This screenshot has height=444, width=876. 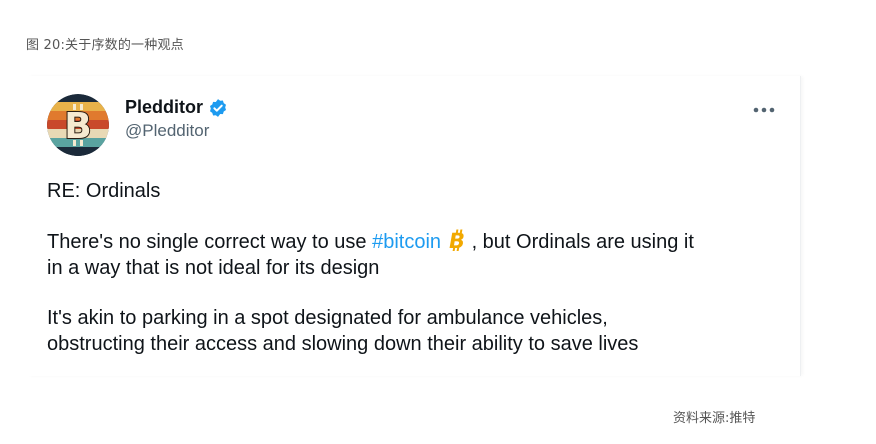 I want to click on figure-caption: 图 20:关于序数的一种观点, so click(x=105, y=45).